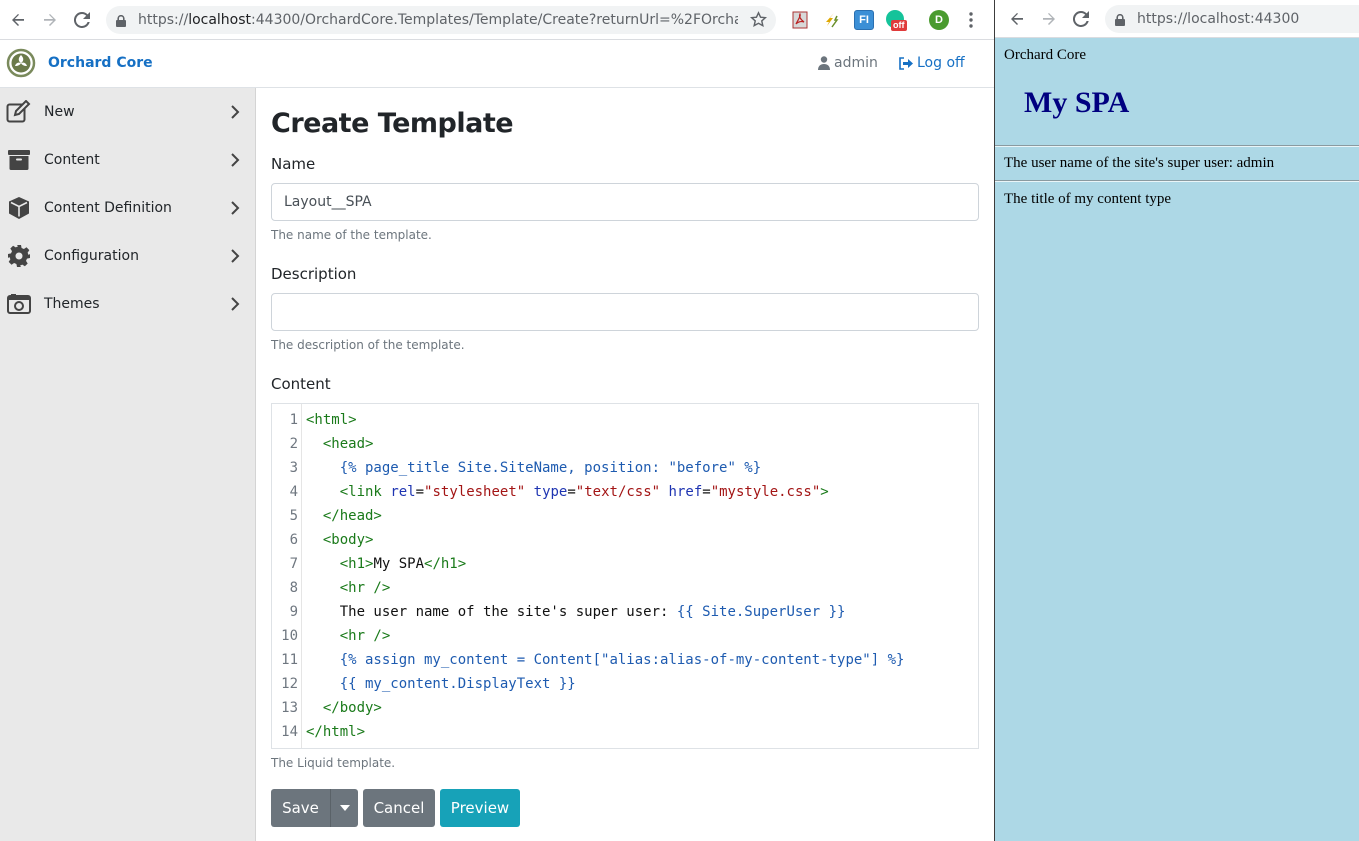 This screenshot has height=841, width=1359. What do you see at coordinates (331, 444) in the screenshot?
I see `code-line: 2 <head>` at bounding box center [331, 444].